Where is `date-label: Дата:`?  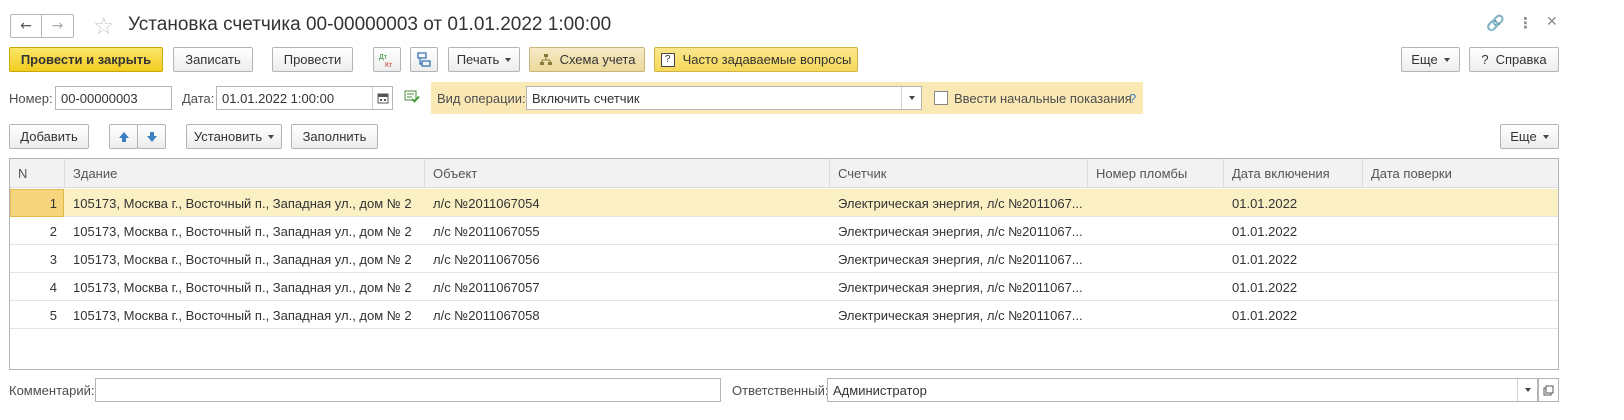 date-label: Дата: is located at coordinates (198, 98).